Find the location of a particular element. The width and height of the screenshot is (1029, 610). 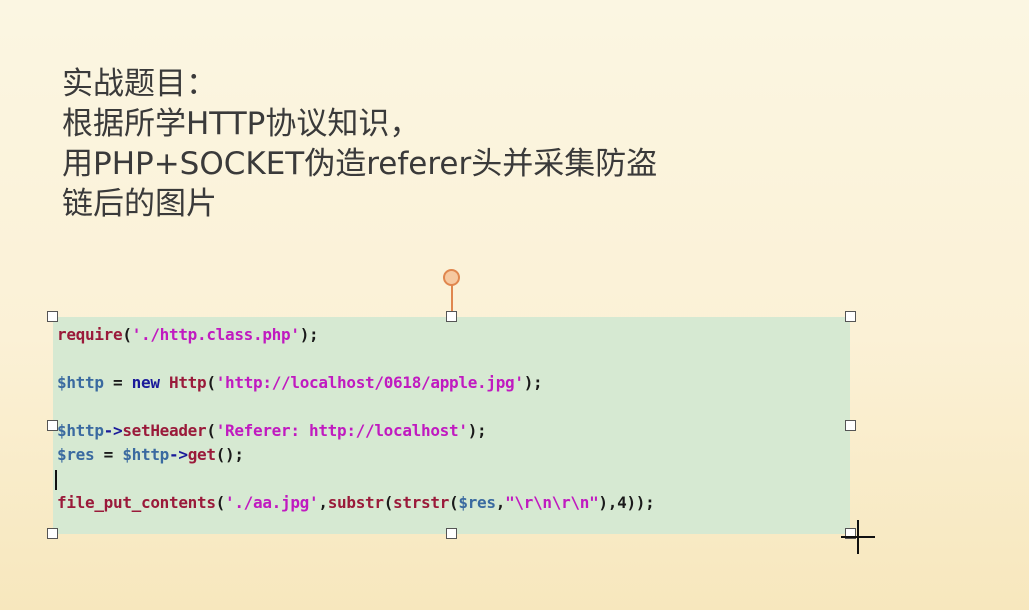

title-line-2: 根据所学HTTP协议知识， is located at coordinates (241, 124).